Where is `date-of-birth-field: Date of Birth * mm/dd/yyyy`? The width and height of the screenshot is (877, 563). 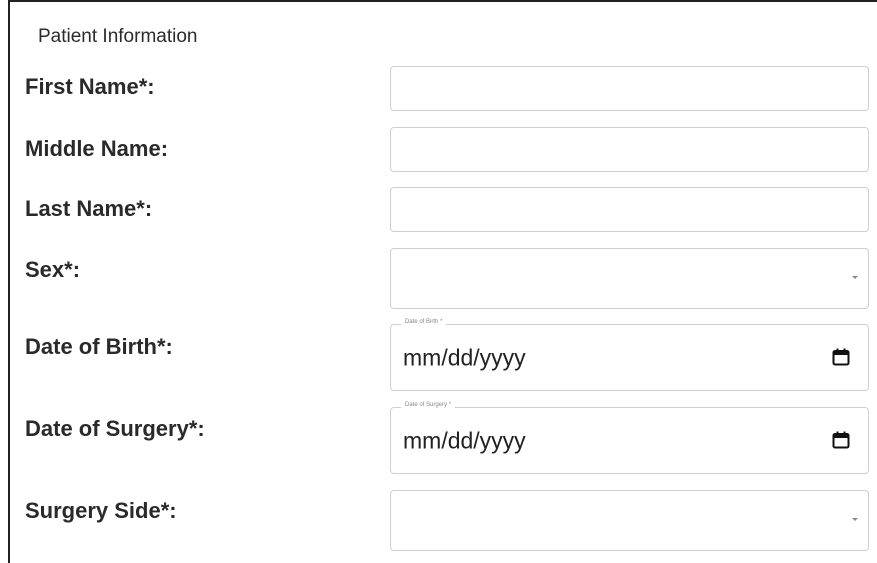 date-of-birth-field: Date of Birth * mm/dd/yyyy is located at coordinates (629, 355).